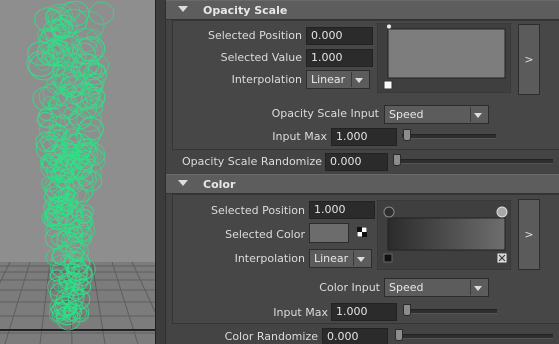  Describe the element at coordinates (251, 161) in the screenshot. I see `opacity-randomize-label: Opacity Scale Randomize` at that location.